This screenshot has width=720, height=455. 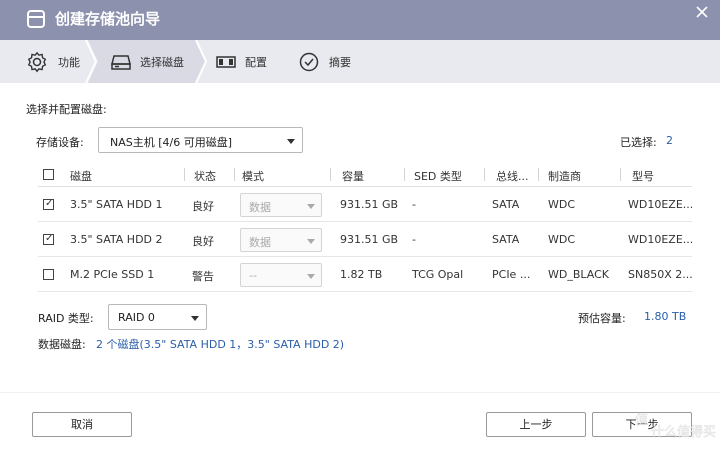 I want to click on gear-icon, so click(x=37, y=62).